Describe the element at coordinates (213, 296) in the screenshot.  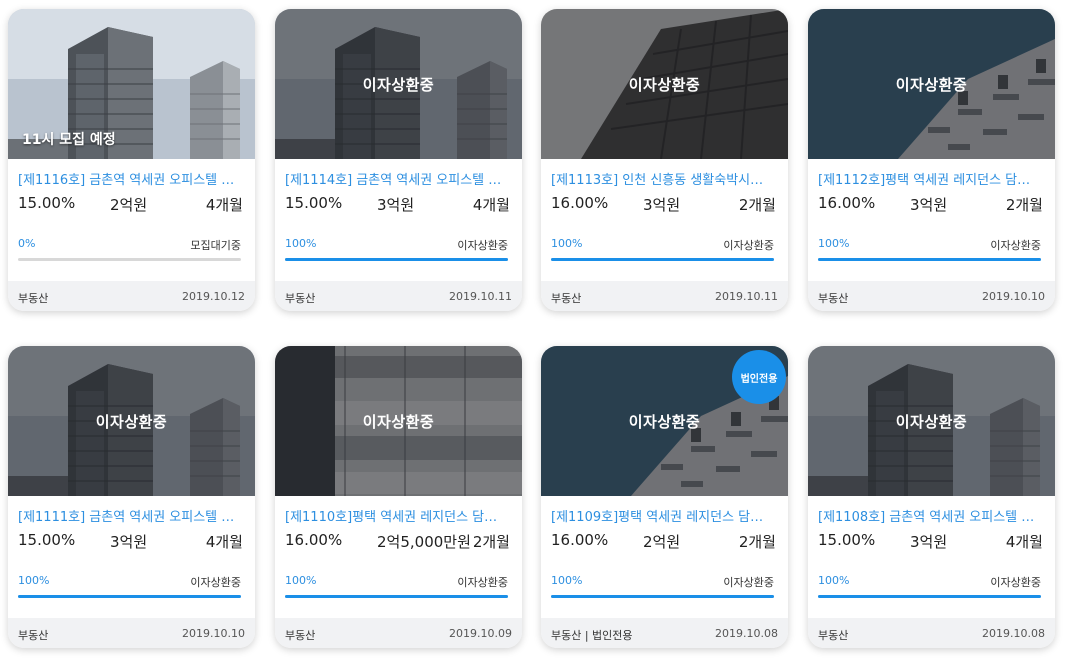
I see `product-date: 2019.10.12` at that location.